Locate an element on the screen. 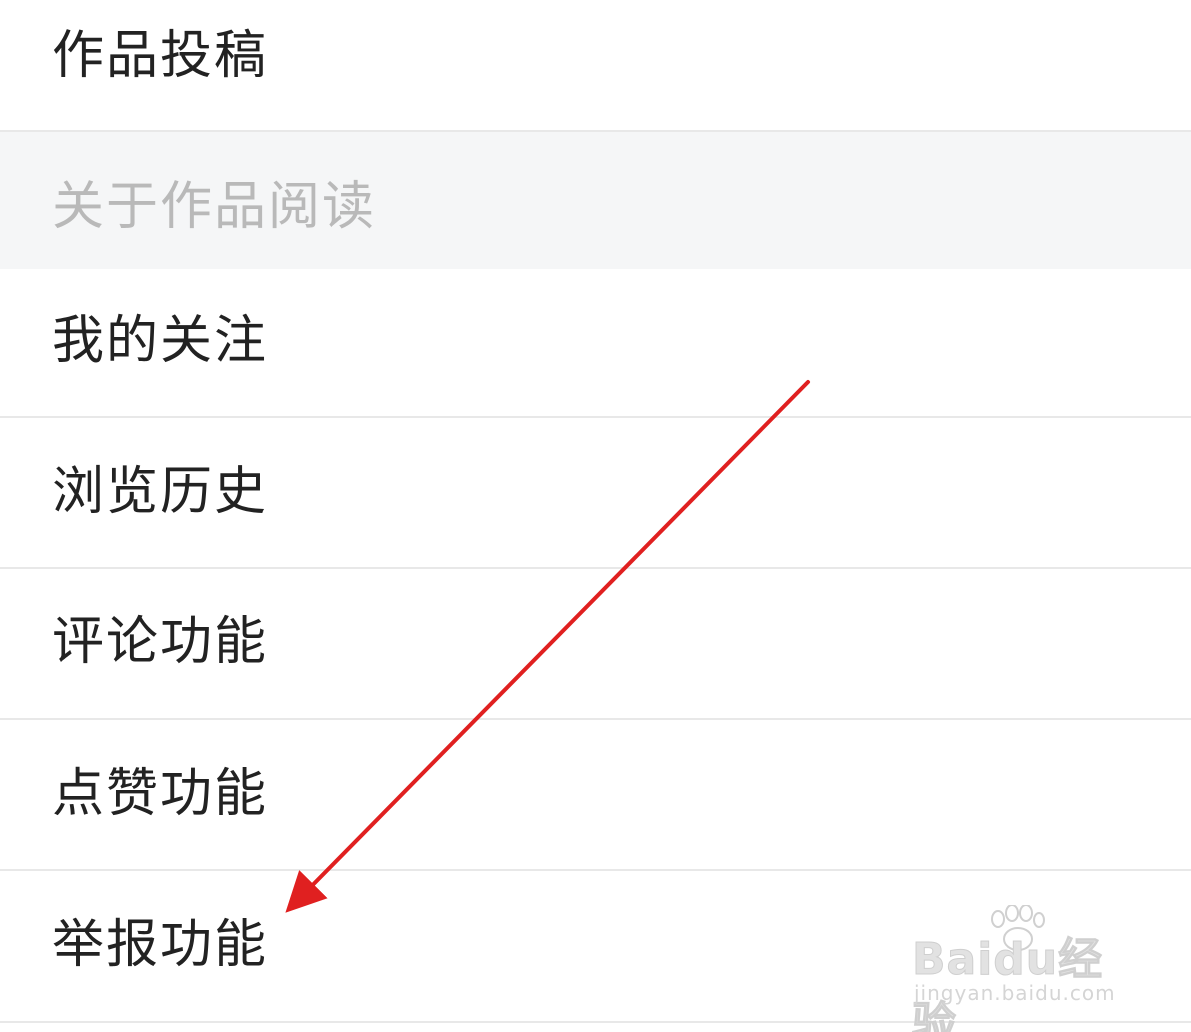 The height and width of the screenshot is (1032, 1191). section-title: 关于作品阅读 is located at coordinates (214, 207).